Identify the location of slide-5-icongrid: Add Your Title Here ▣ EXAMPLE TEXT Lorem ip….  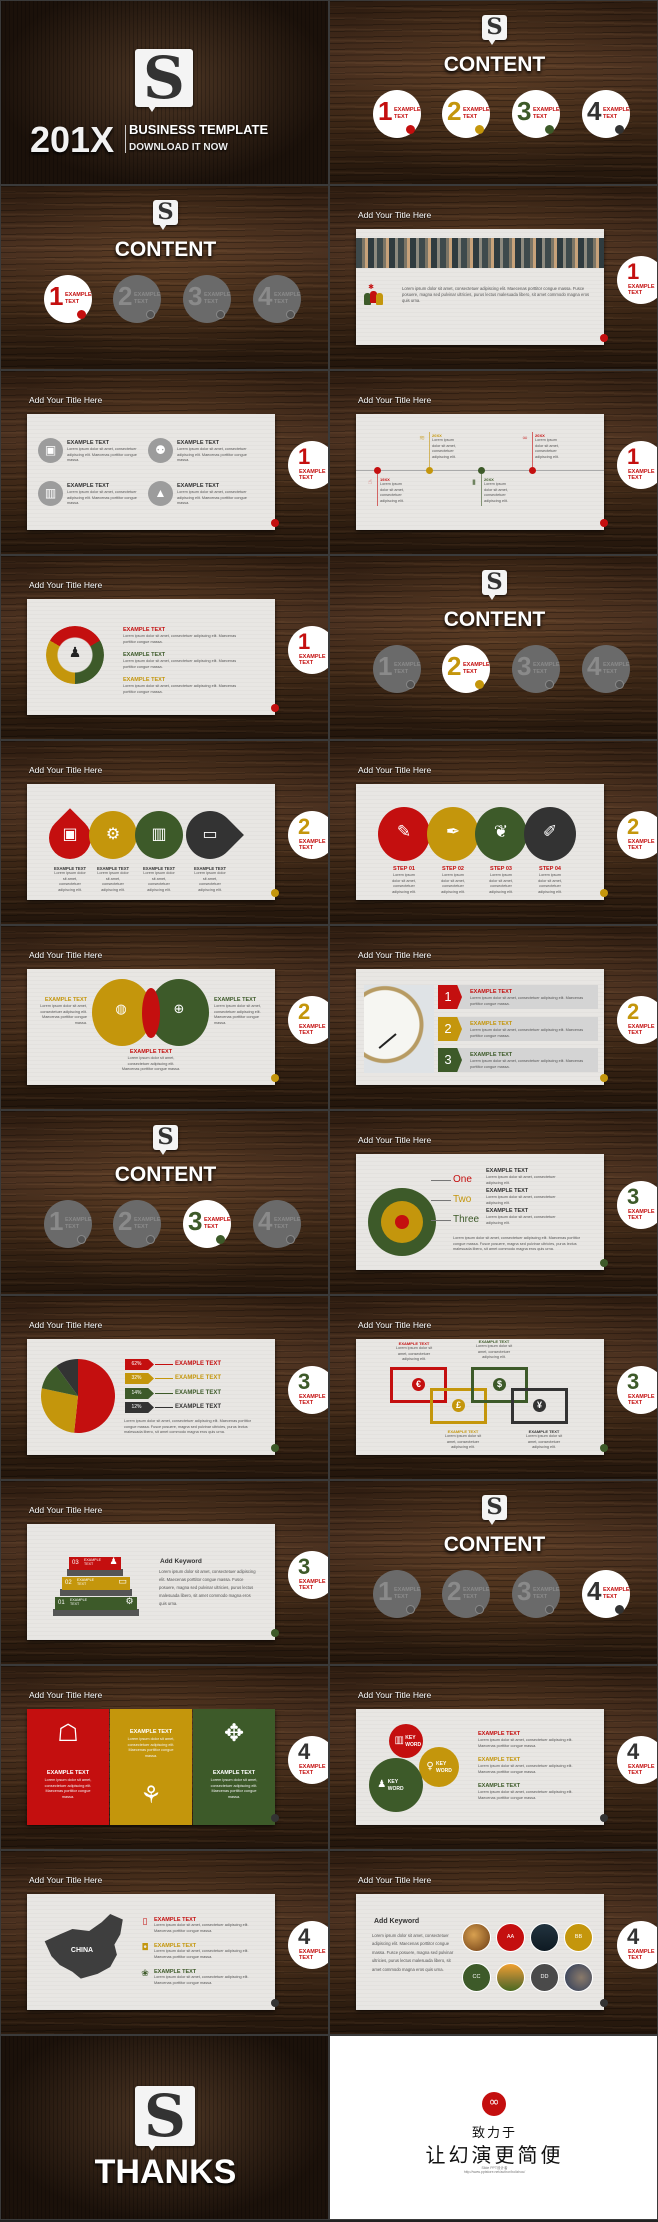
(164, 462).